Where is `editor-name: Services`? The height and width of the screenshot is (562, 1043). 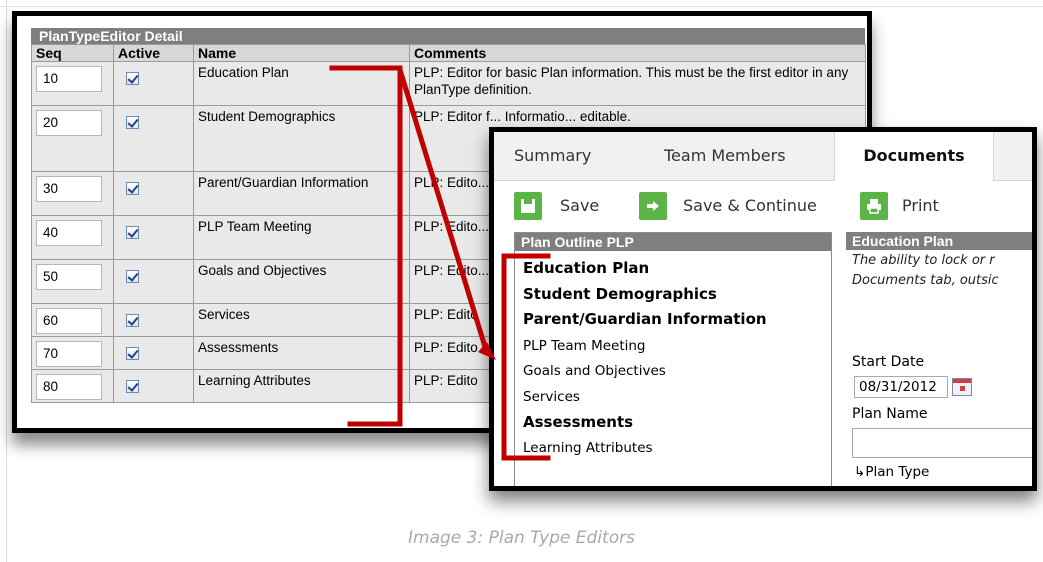
editor-name: Services is located at coordinates (301, 320).